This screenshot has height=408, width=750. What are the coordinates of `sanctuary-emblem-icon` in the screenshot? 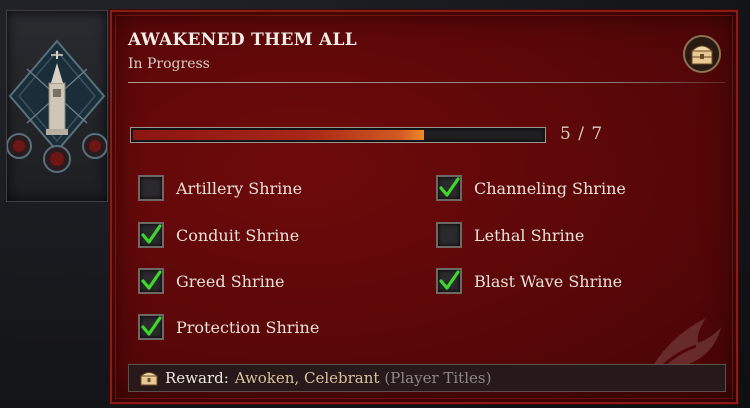 It's located at (57, 106).